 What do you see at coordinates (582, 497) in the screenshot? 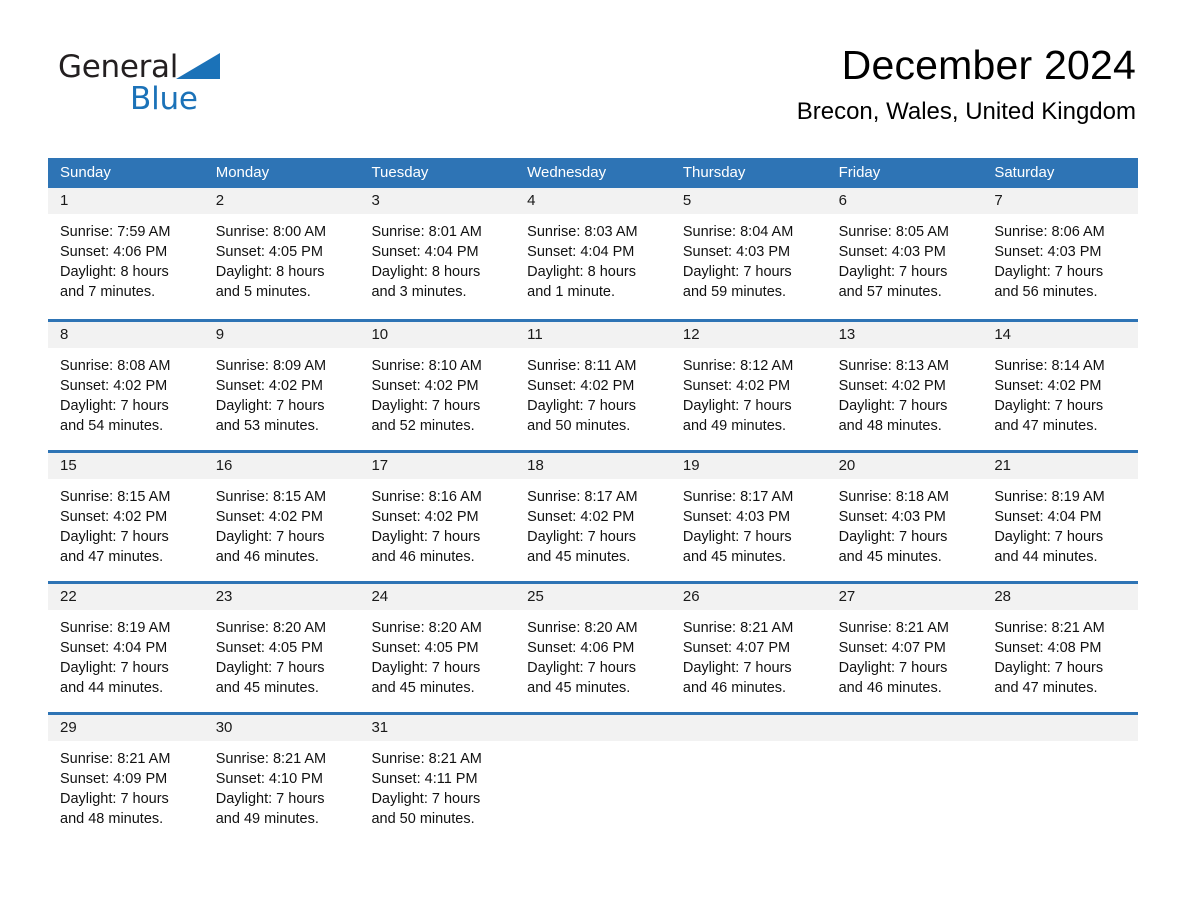
I see `sunrise-line: Sunrise: 8:17 AM` at bounding box center [582, 497].